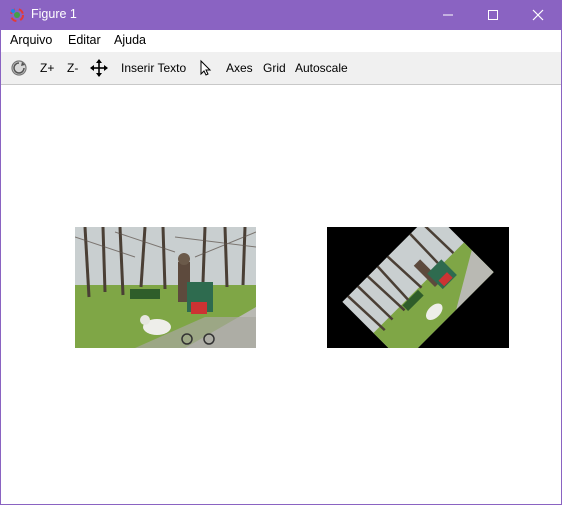 The width and height of the screenshot is (562, 505). I want to click on close-button, so click(538, 15).